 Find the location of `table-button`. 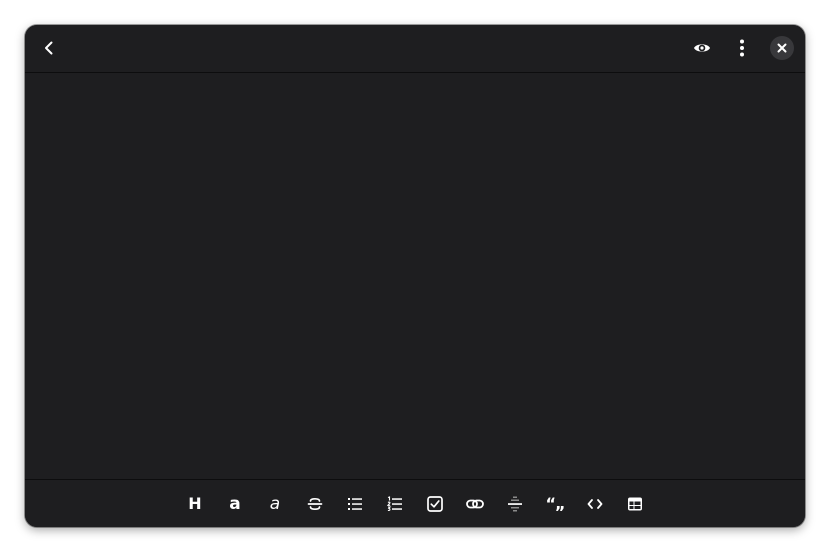

table-button is located at coordinates (635, 504).